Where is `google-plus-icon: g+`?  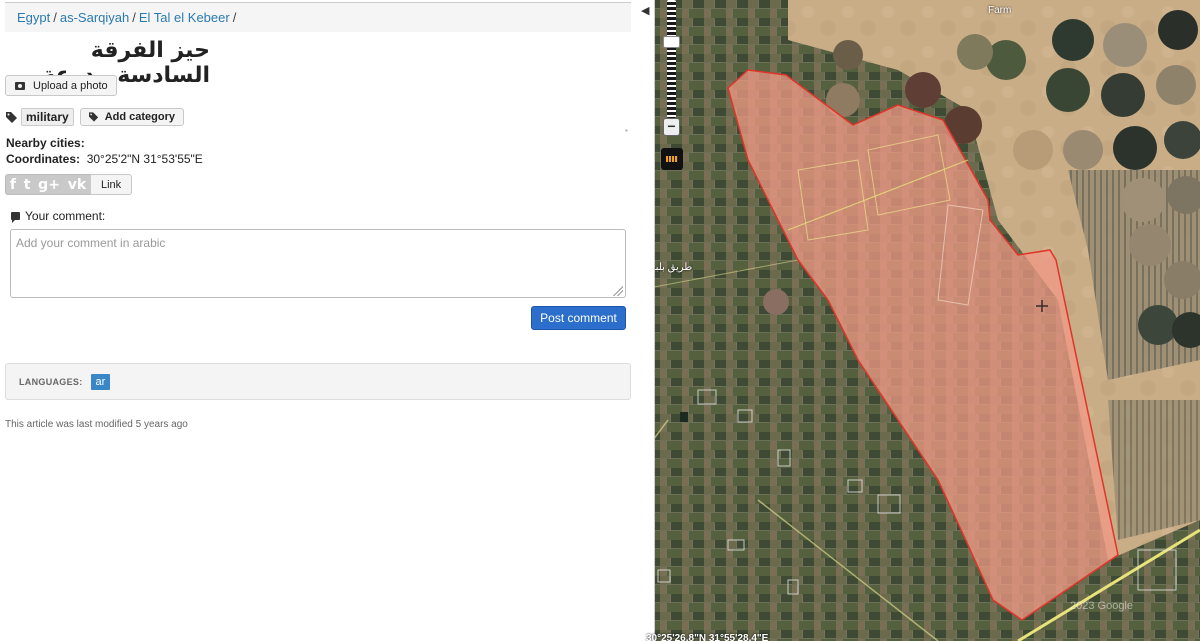
google-plus-icon: g+ is located at coordinates (49, 185).